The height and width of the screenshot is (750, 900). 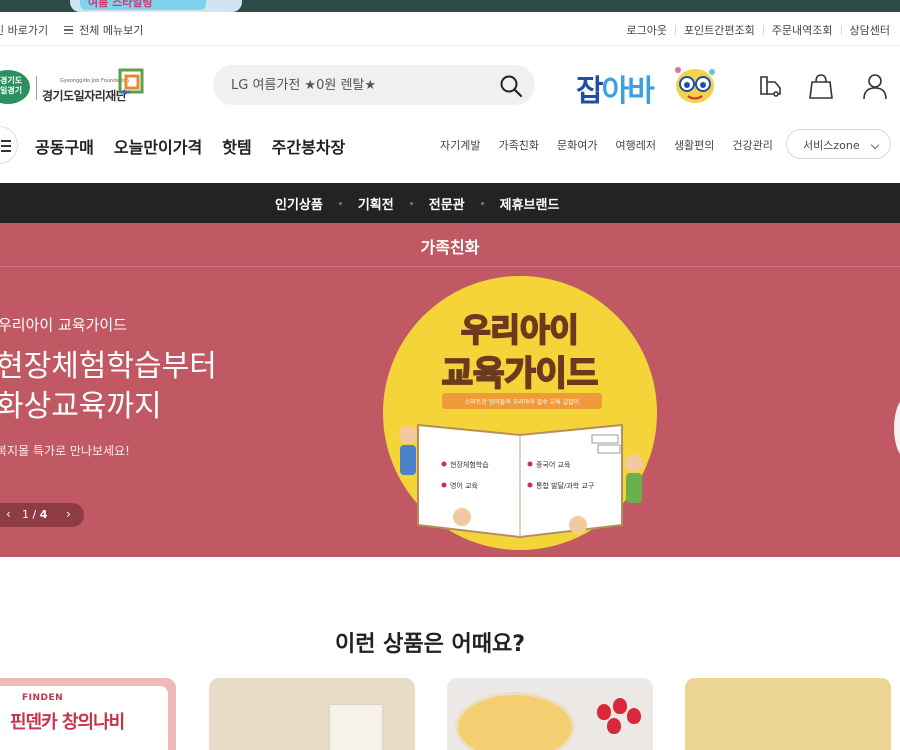 What do you see at coordinates (694, 145) in the screenshot?
I see `nav-living: 생활편의` at bounding box center [694, 145].